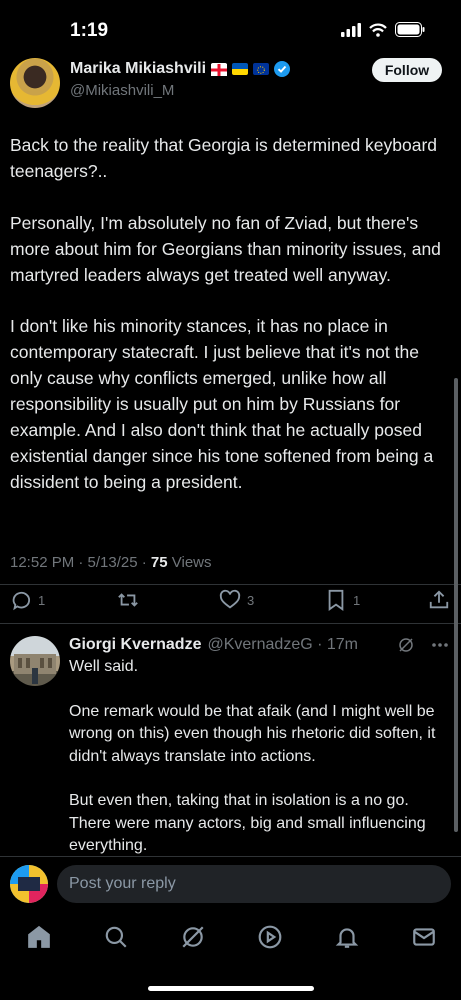  I want to click on tab-grok, so click(193, 937).